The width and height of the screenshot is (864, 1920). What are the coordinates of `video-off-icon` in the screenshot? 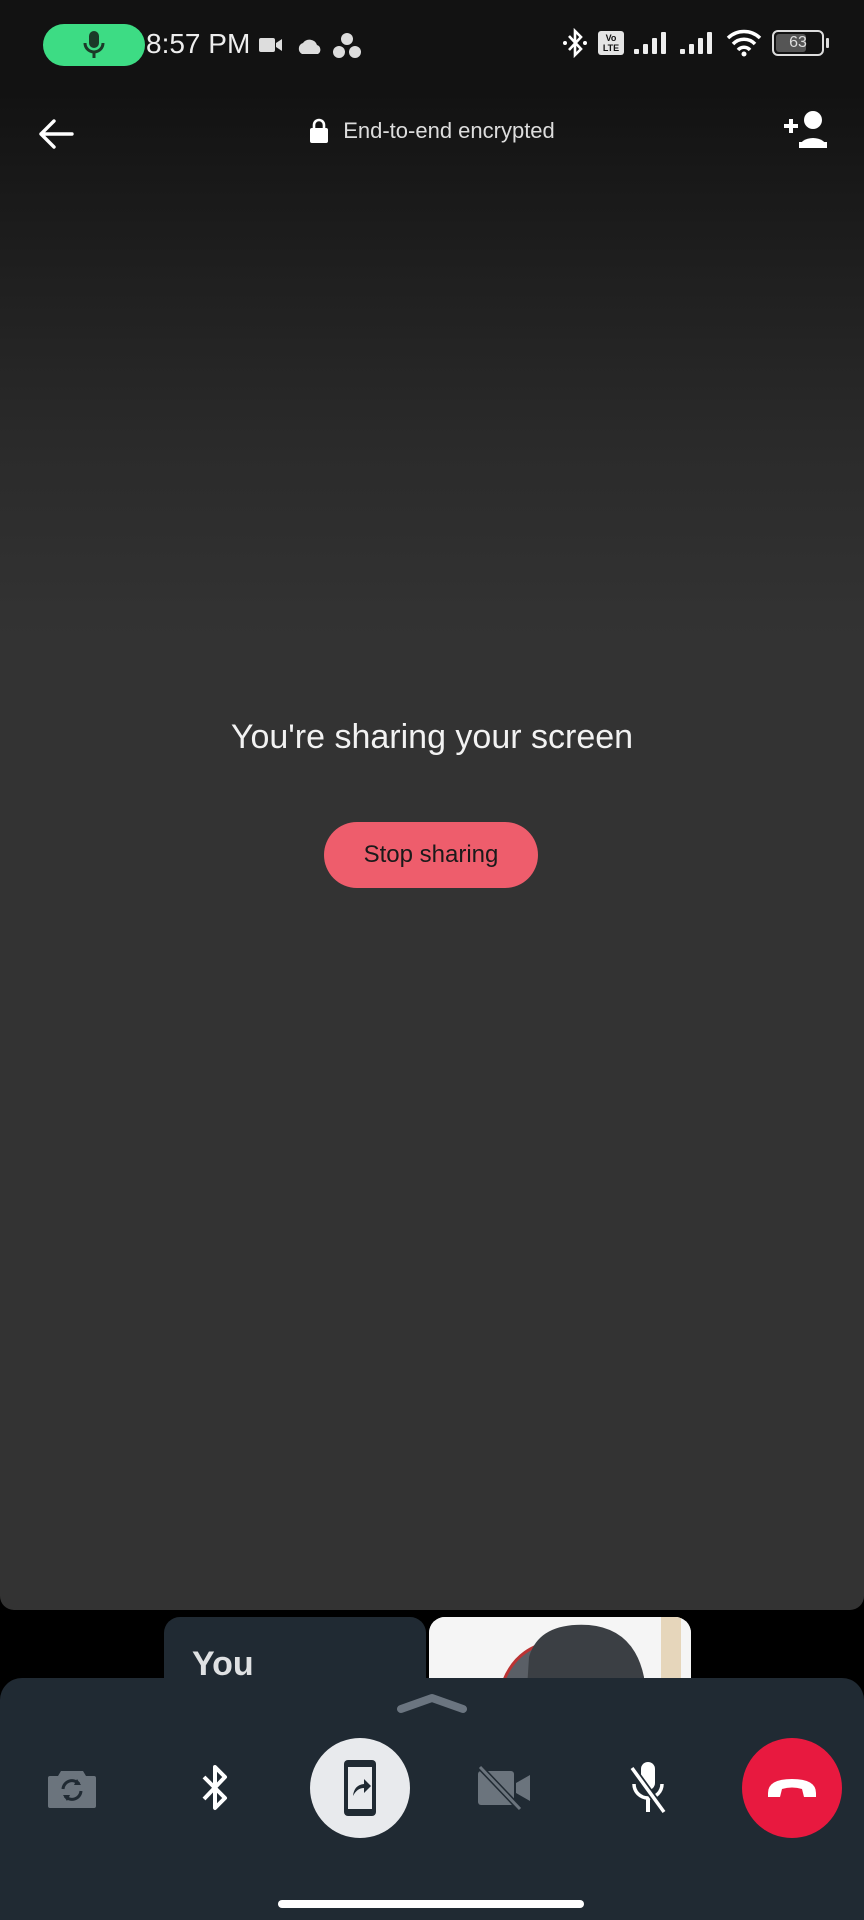 It's located at (503, 1788).